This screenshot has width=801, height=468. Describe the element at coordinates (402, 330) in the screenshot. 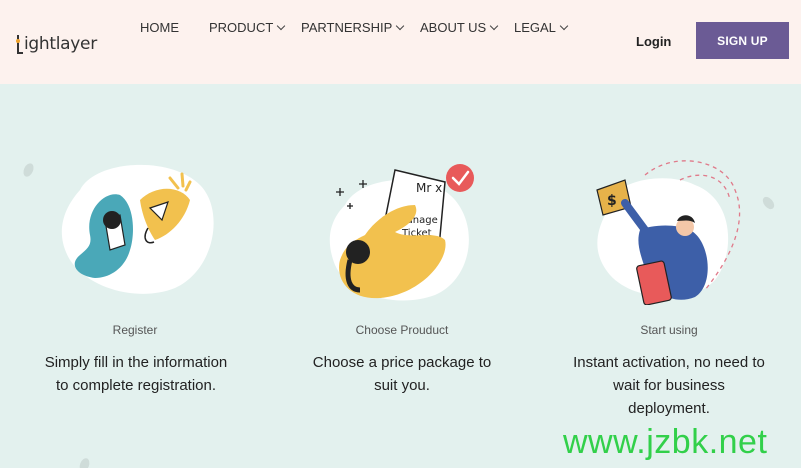

I see `step-label-choose-product: Choose Prouduct` at that location.